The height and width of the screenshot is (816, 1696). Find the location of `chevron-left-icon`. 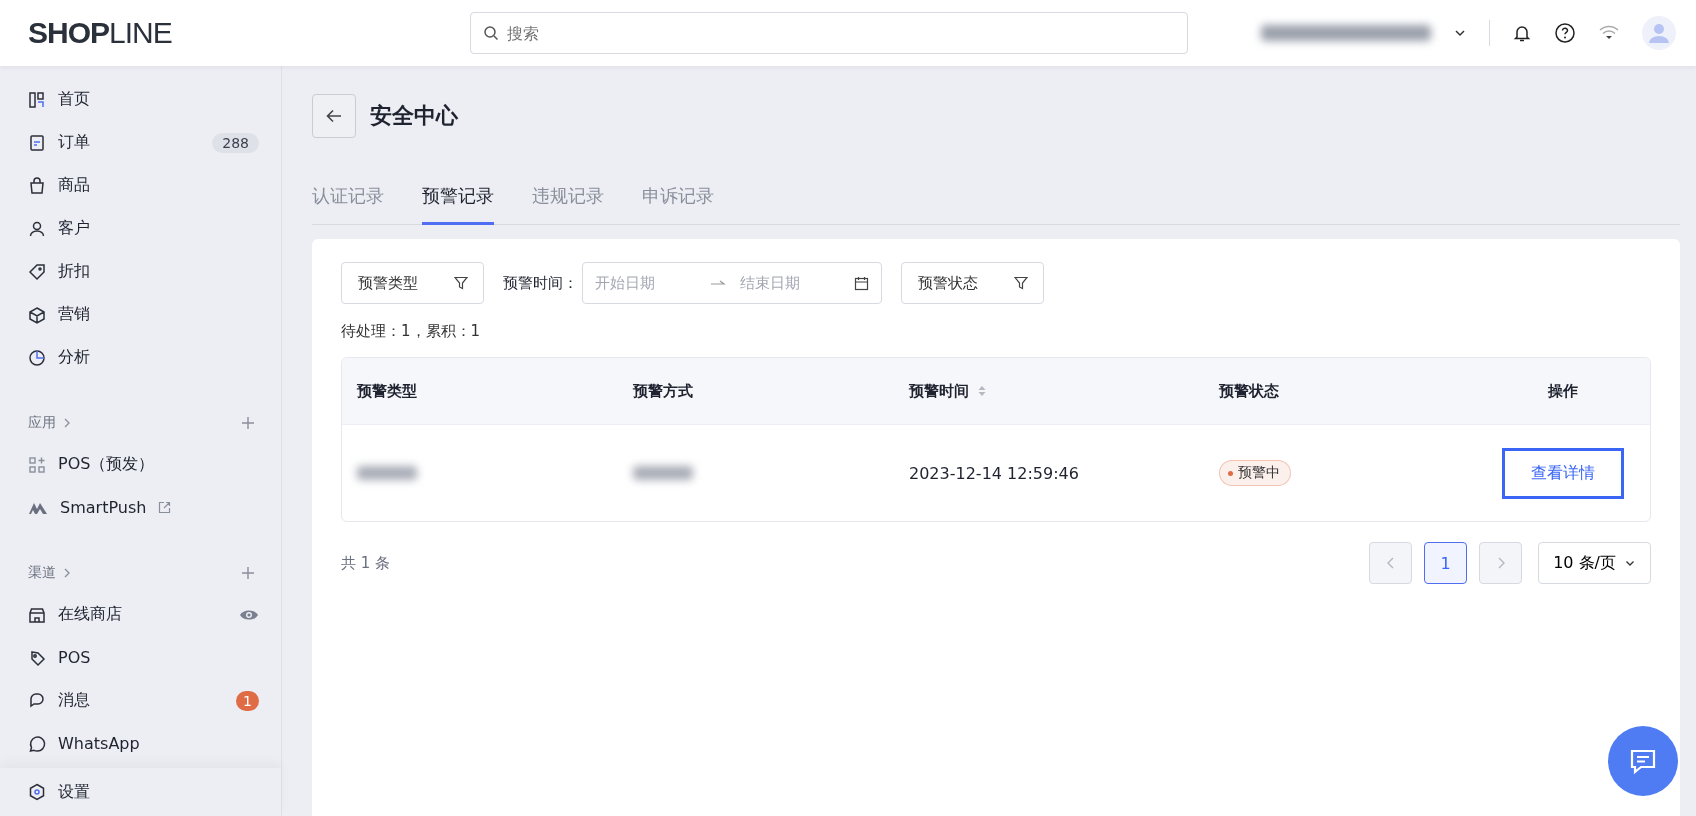

chevron-left-icon is located at coordinates (1390, 563).